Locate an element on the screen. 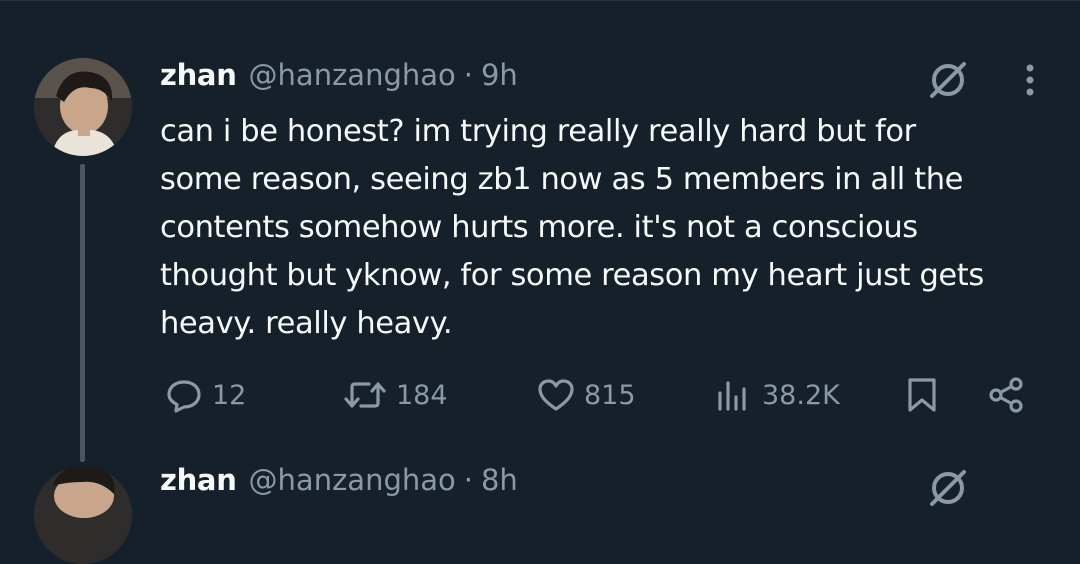  repost-icon is located at coordinates (365, 395).